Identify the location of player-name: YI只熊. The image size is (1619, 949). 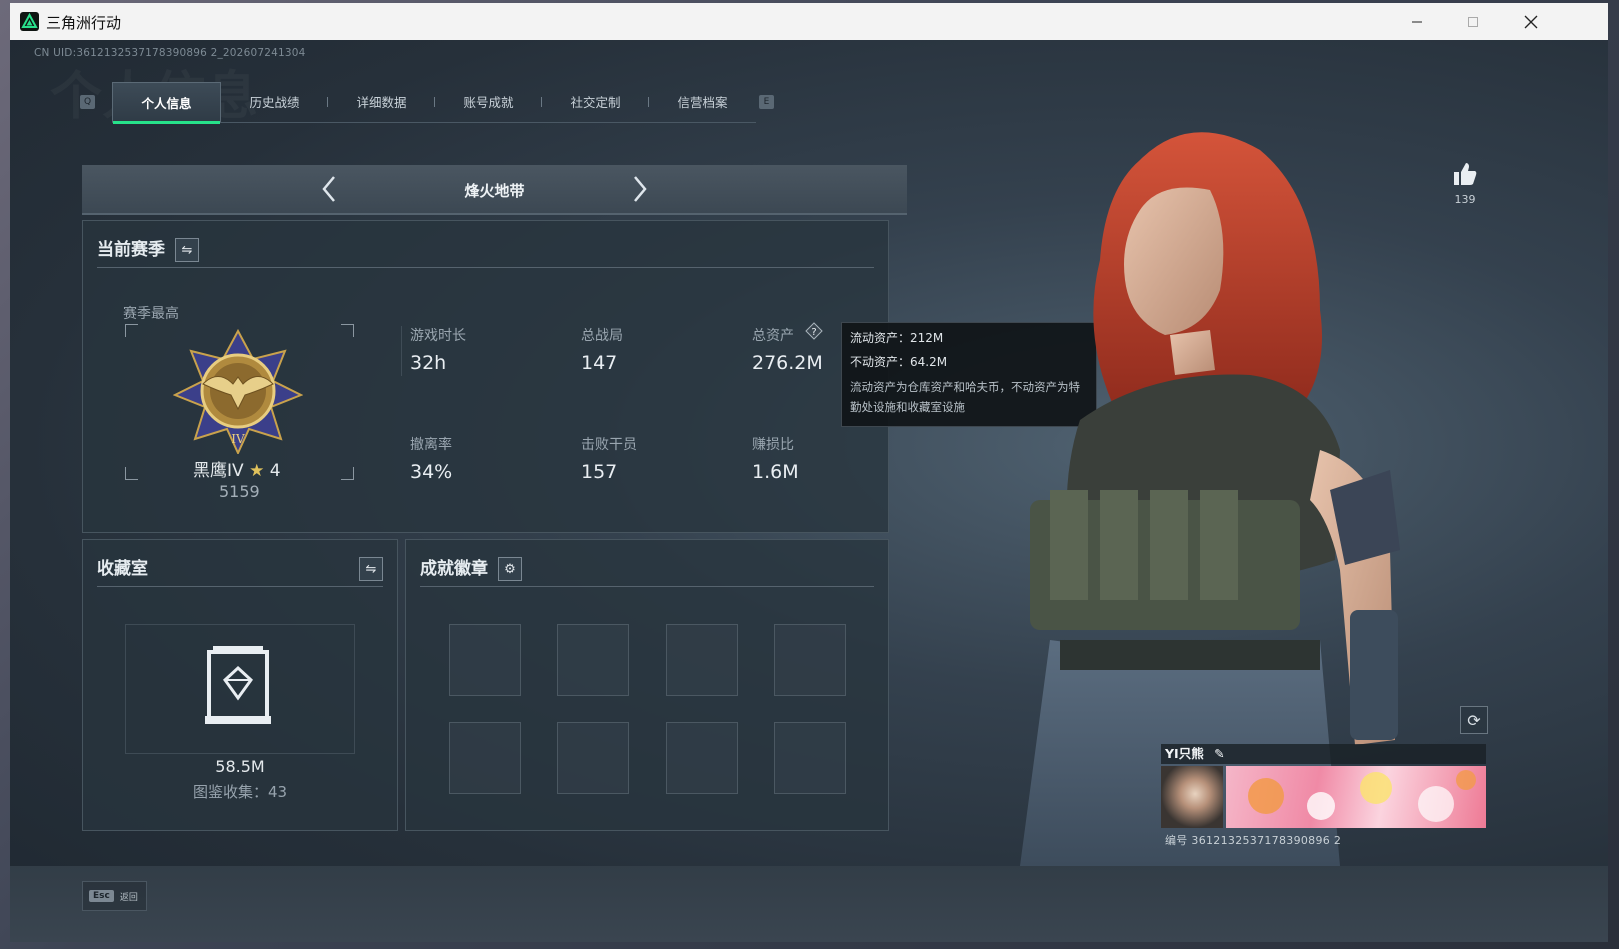
(1184, 753).